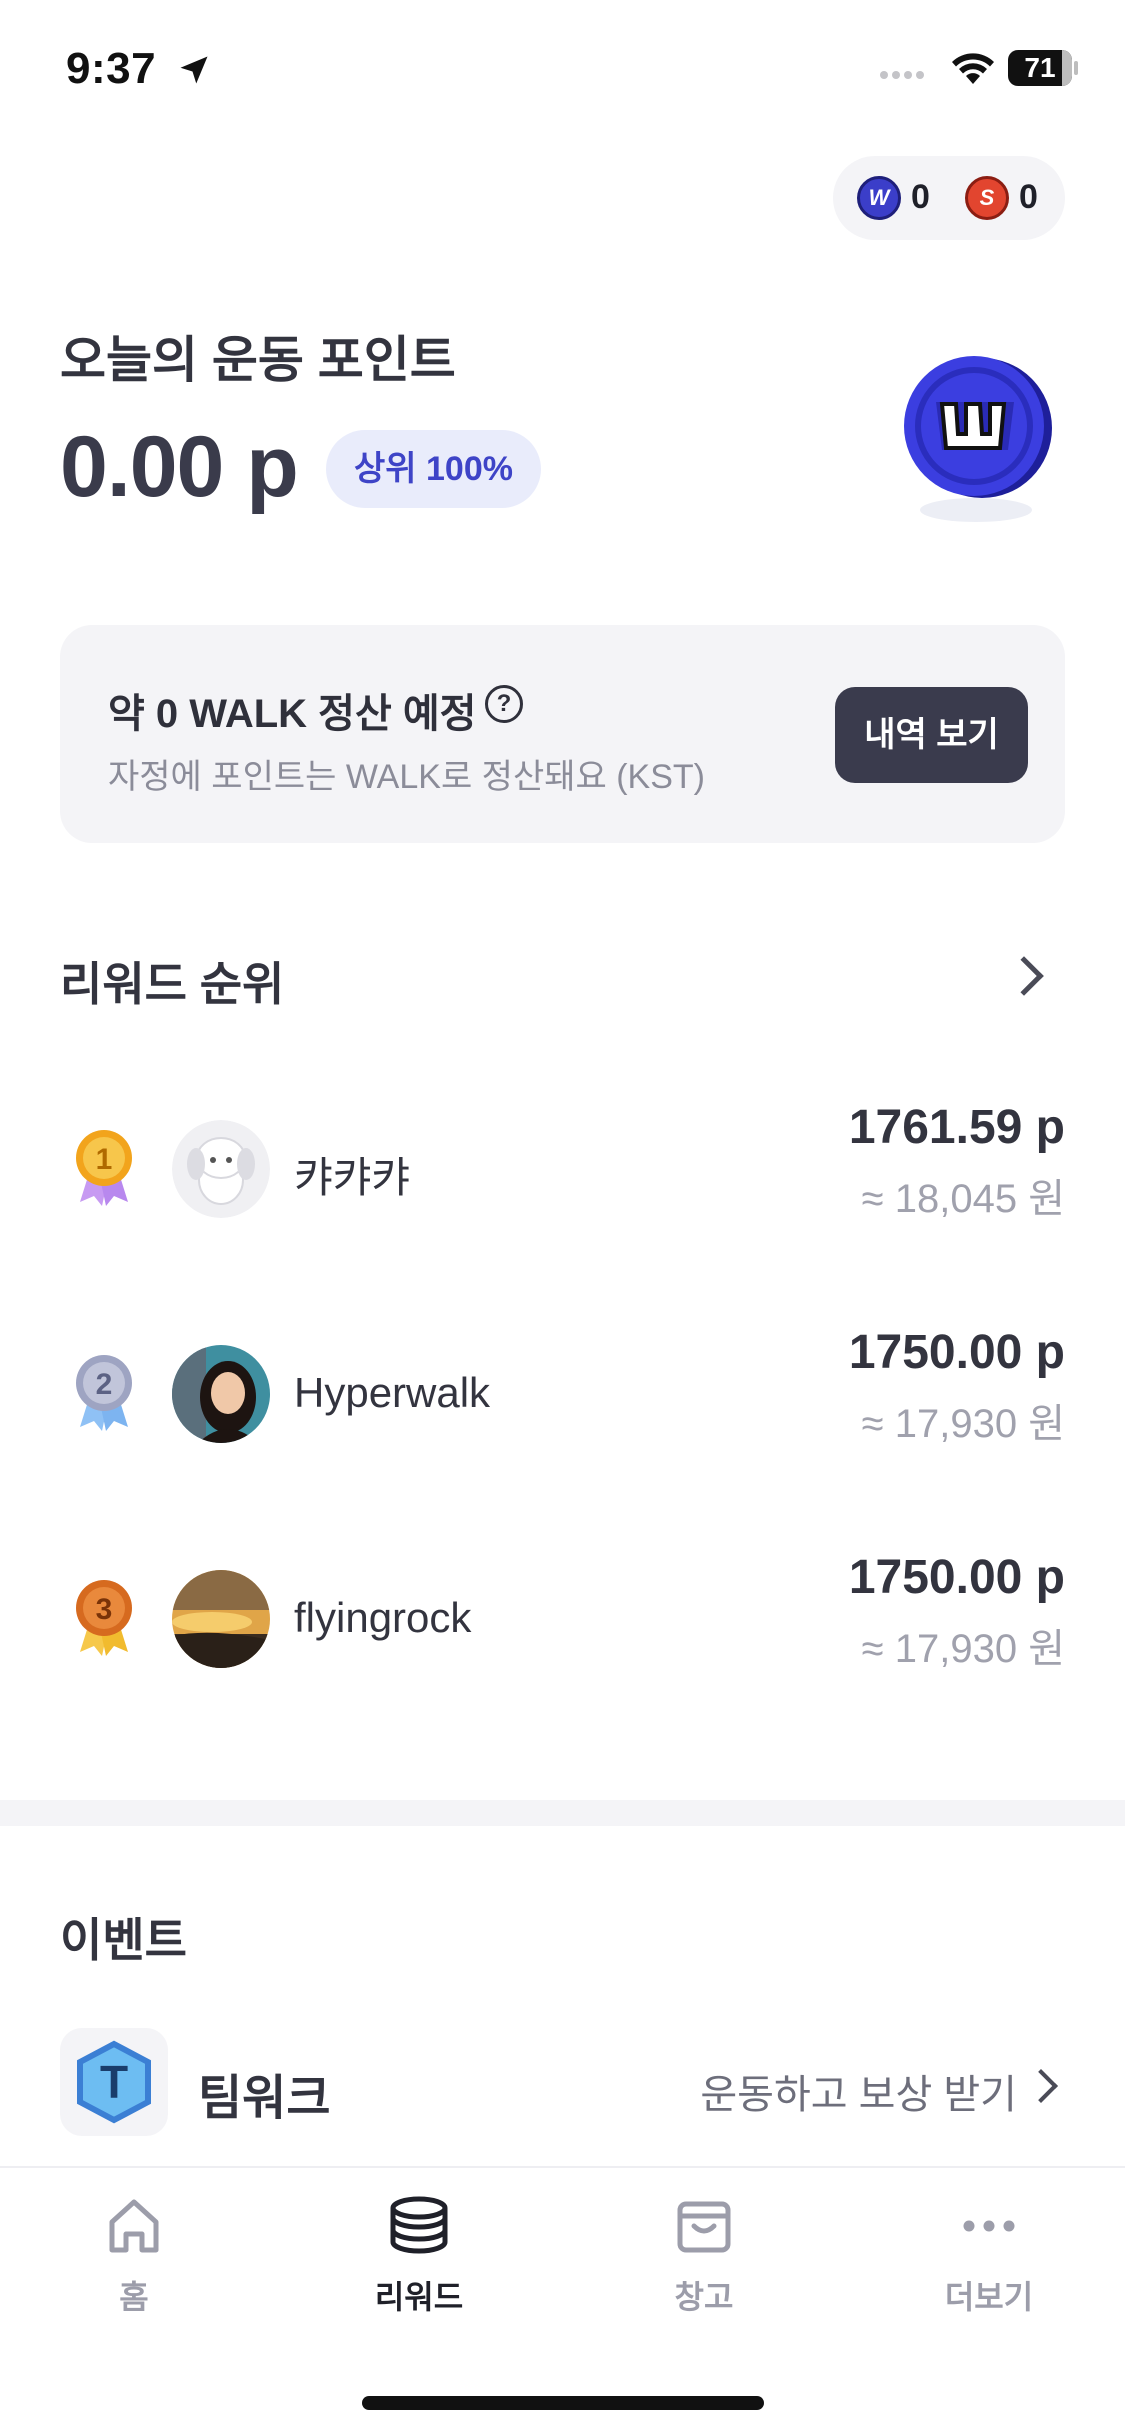  Describe the element at coordinates (704, 2259) in the screenshot. I see `tab-storage: 창고` at that location.